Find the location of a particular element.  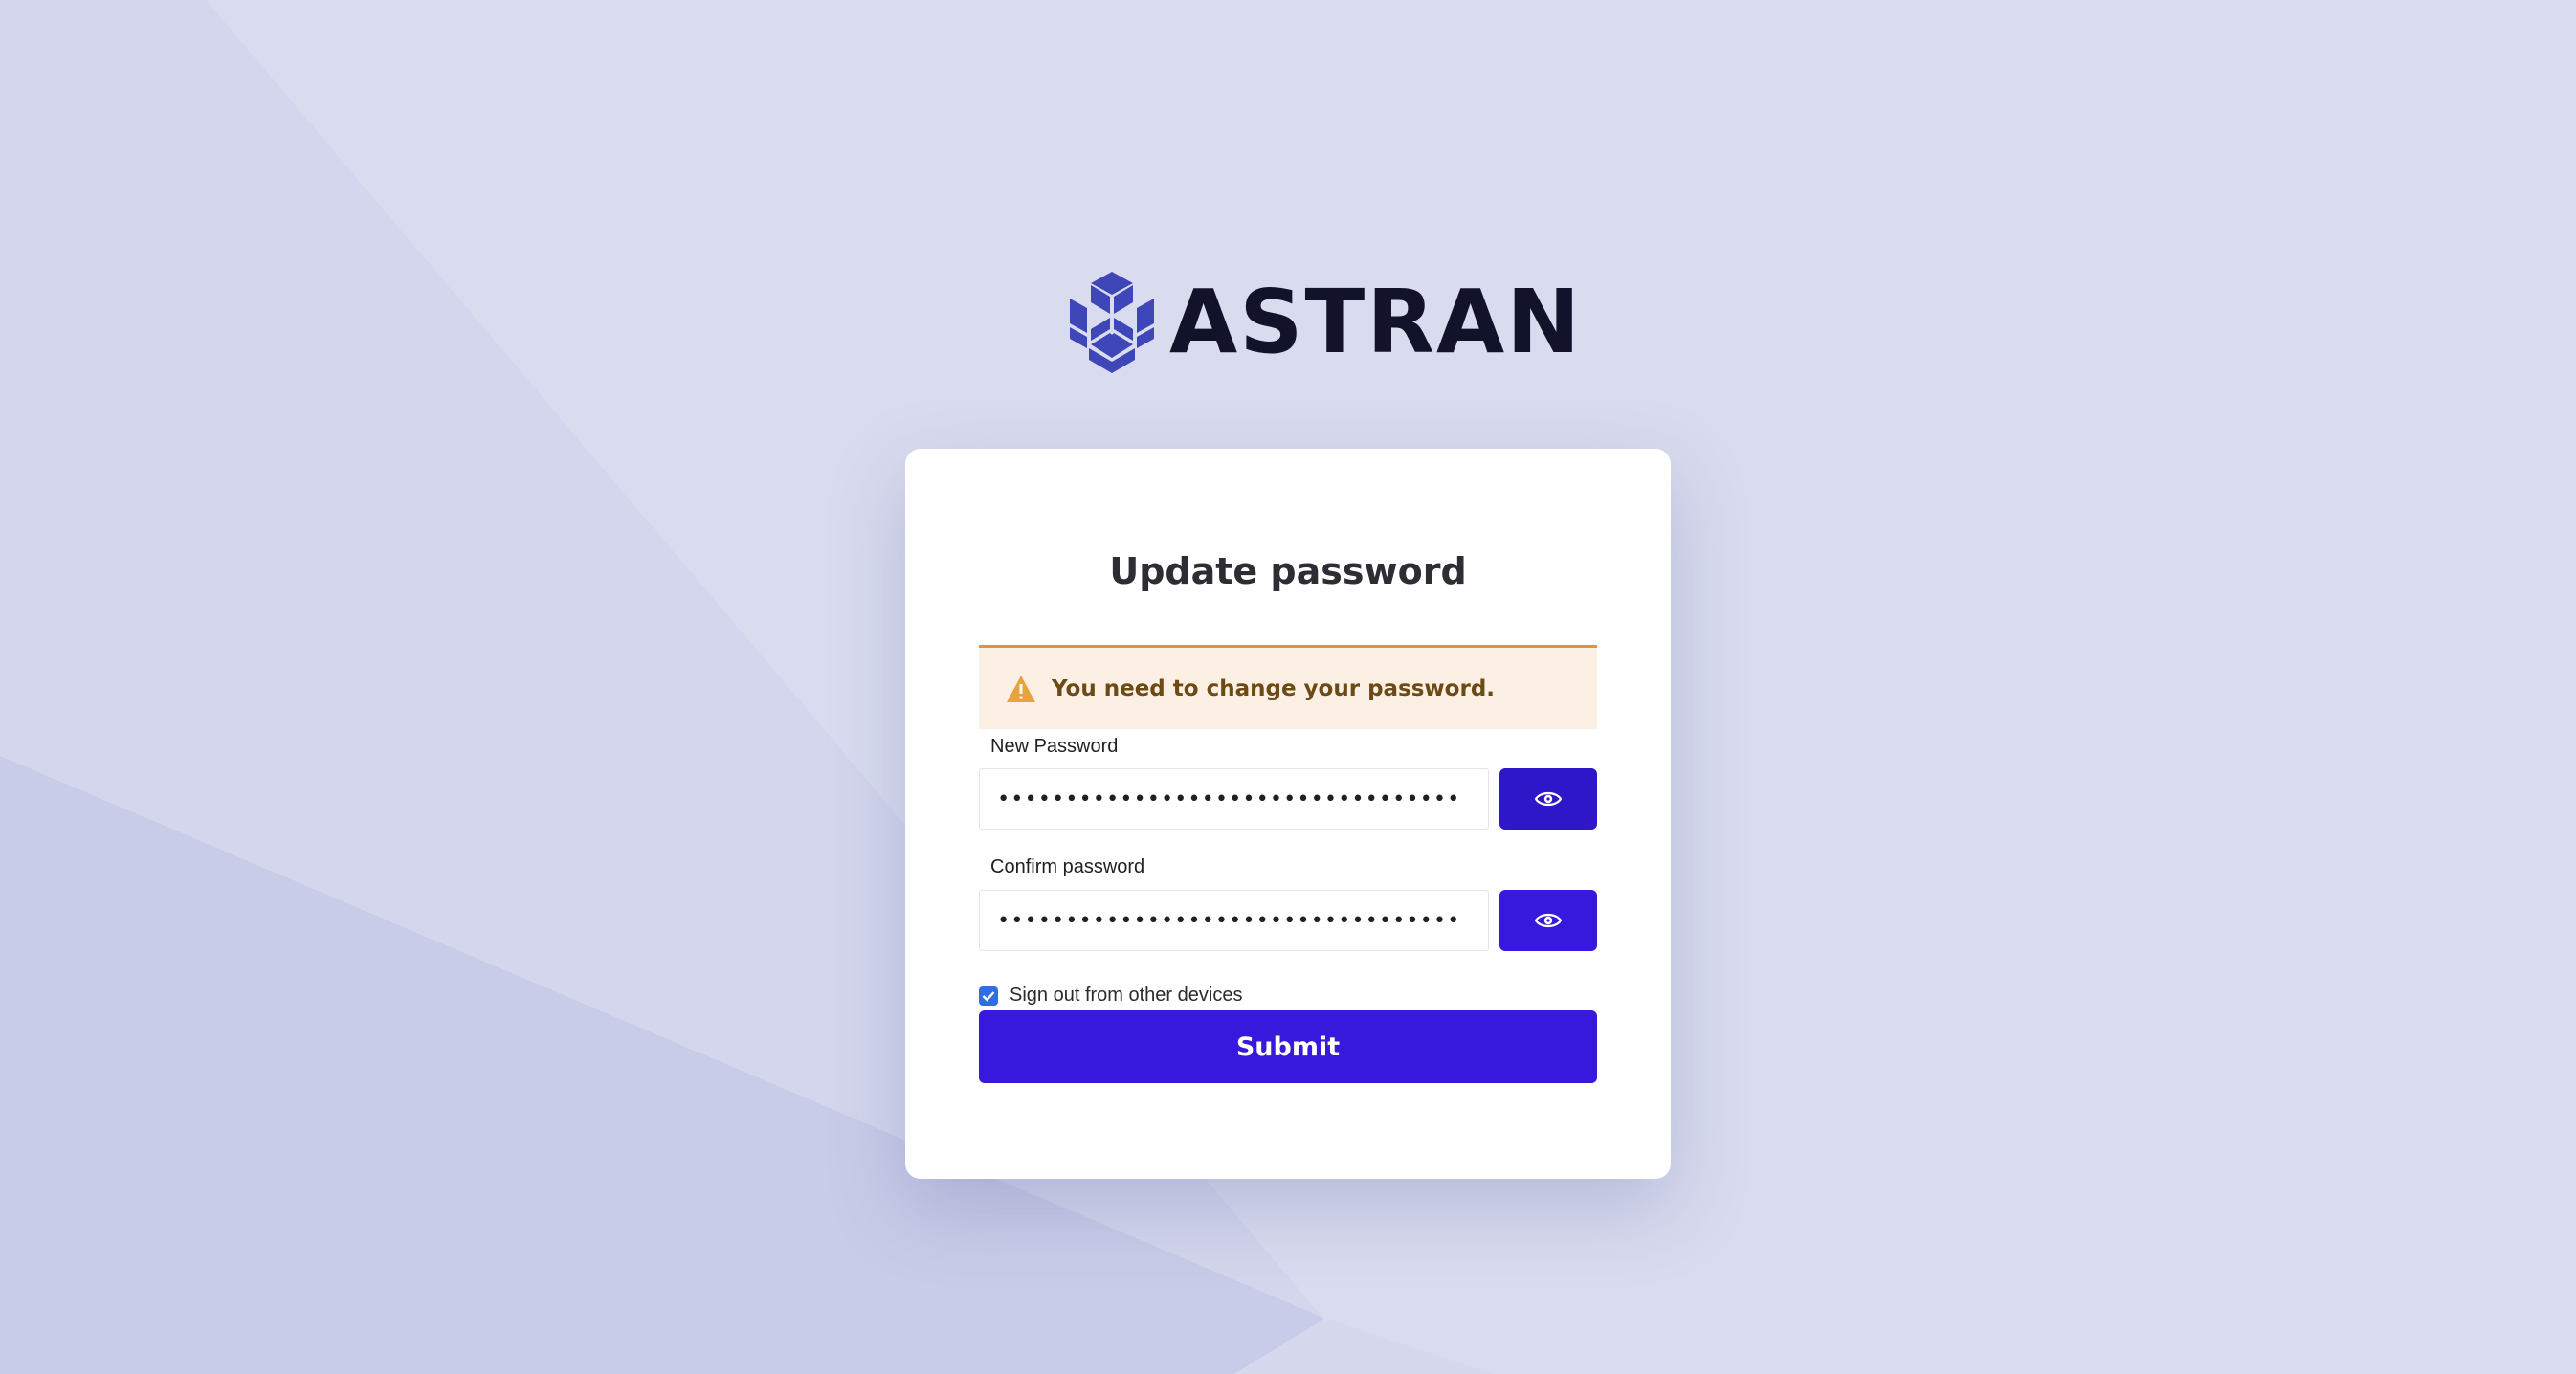

alert-message: You need to change your password. is located at coordinates (1274, 688).